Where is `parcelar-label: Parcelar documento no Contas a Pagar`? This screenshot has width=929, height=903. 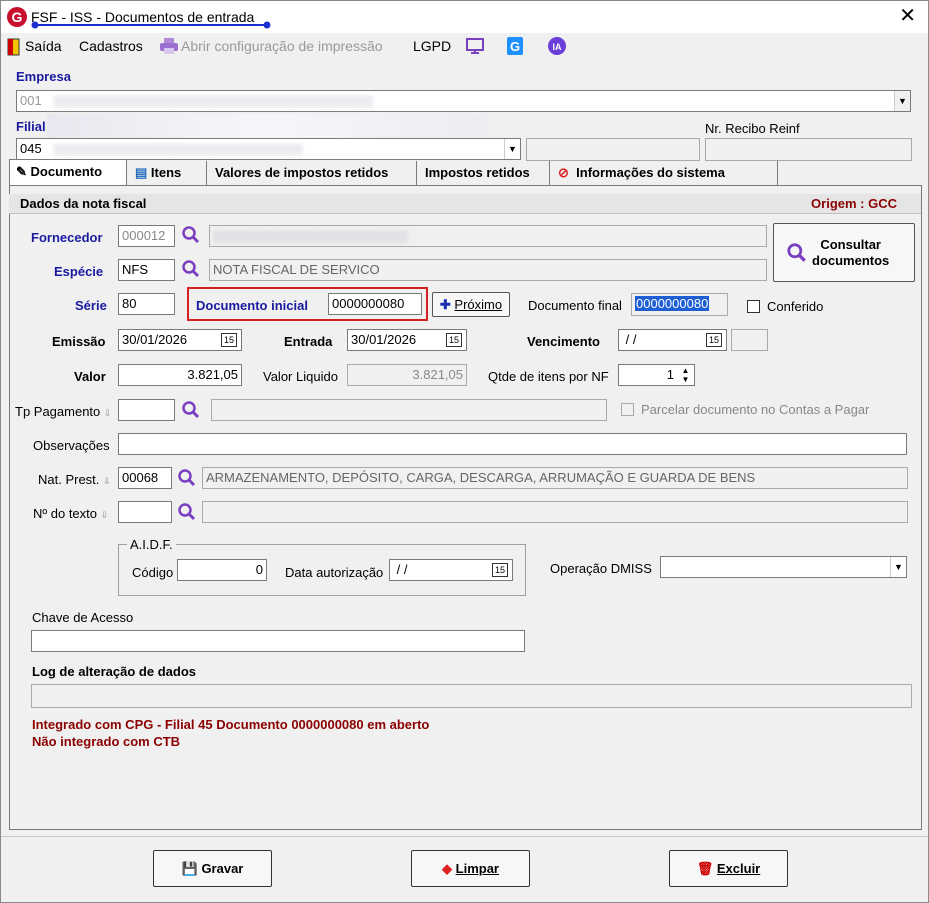 parcelar-label: Parcelar documento no Contas a Pagar is located at coordinates (755, 409).